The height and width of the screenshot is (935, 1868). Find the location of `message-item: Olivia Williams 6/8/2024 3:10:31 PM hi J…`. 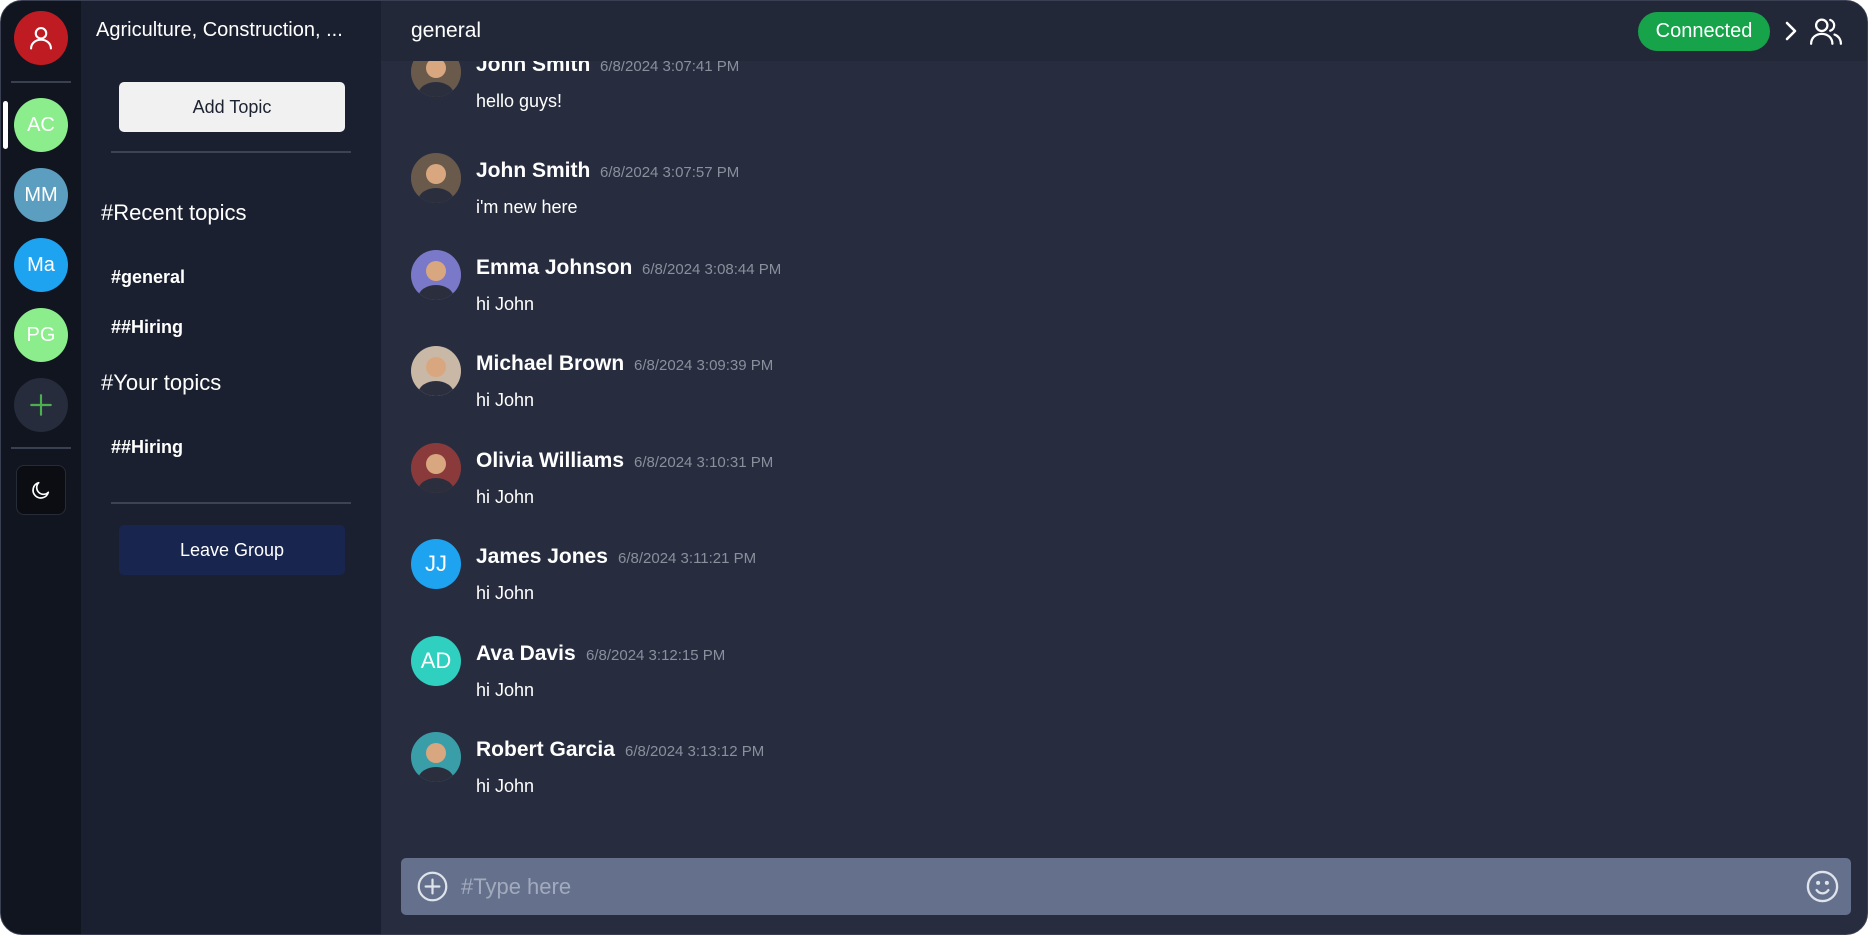

message-item: Olivia Williams 6/8/2024 3:10:31 PM hi J… is located at coordinates (1111, 488).